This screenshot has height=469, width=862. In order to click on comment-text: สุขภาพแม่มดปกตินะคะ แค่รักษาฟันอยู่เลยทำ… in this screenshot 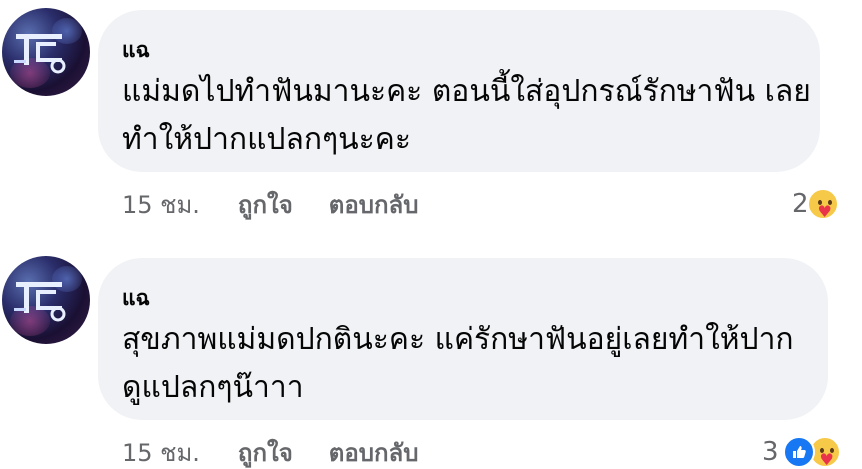, I will do `click(458, 363)`.